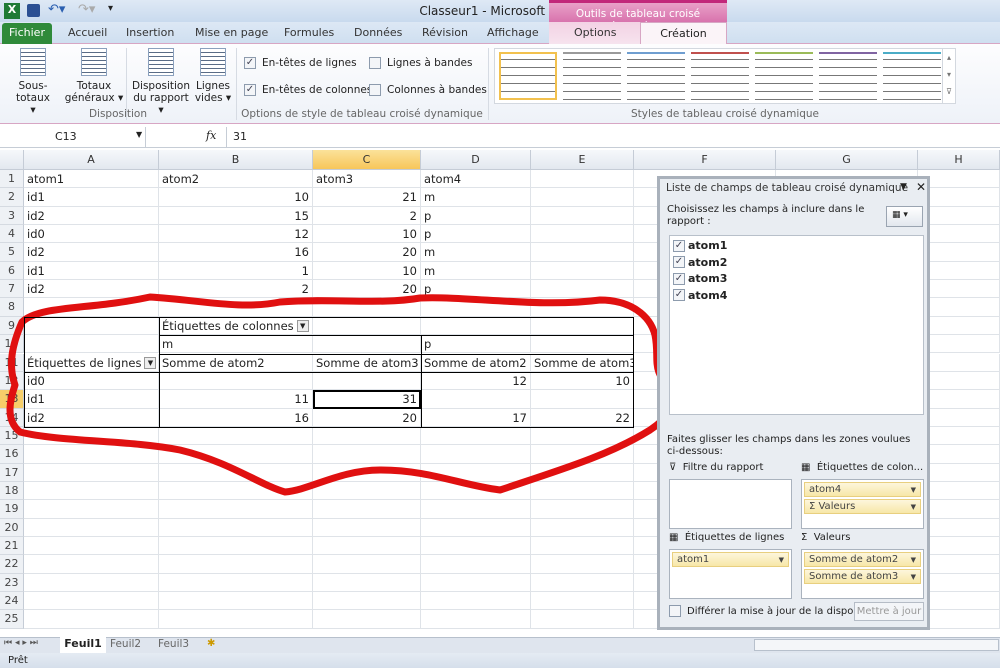  What do you see at coordinates (12, 326) in the screenshot?
I see `row-header-9: 9` at bounding box center [12, 326].